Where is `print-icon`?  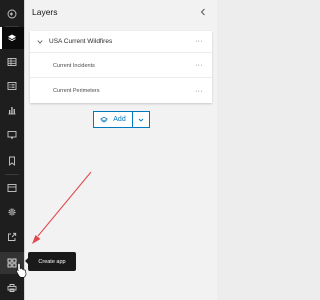
print-icon is located at coordinates (12, 288).